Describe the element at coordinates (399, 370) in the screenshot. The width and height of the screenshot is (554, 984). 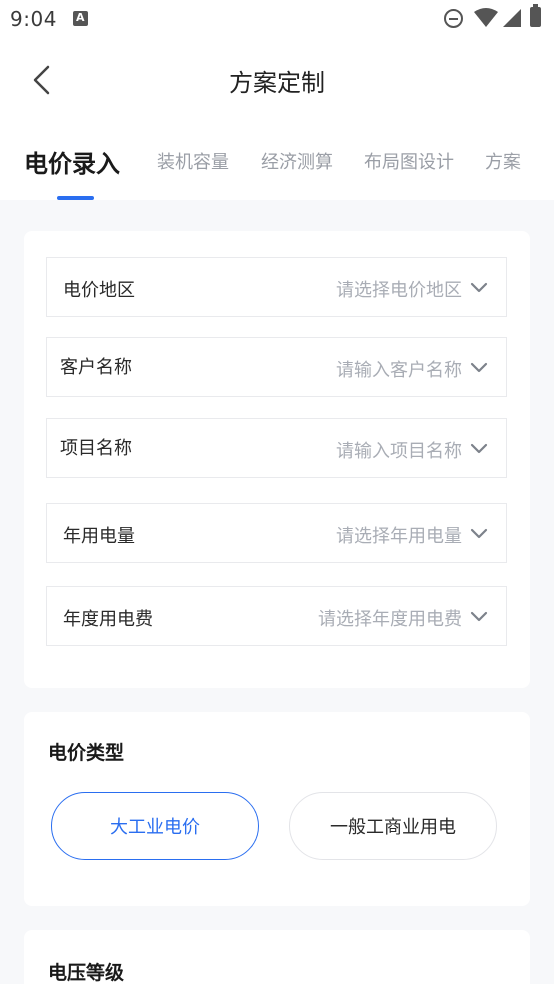
I see `field-placeholder: 请输入客户名称` at that location.